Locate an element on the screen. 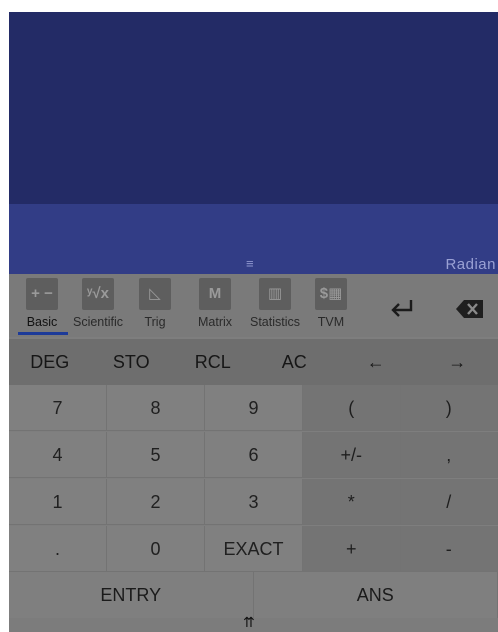 The width and height of the screenshot is (498, 632). bar-chart-icon: ▥ is located at coordinates (275, 294).